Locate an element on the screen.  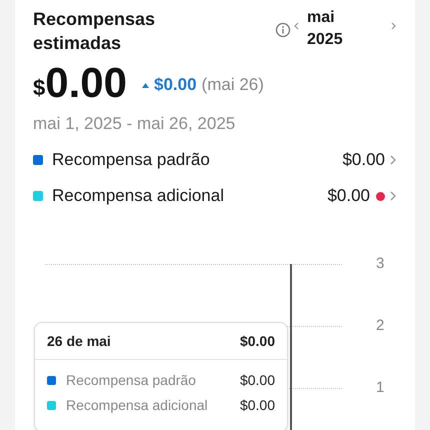
legend-row: Recompensa padrão $0.00 is located at coordinates (215, 160).